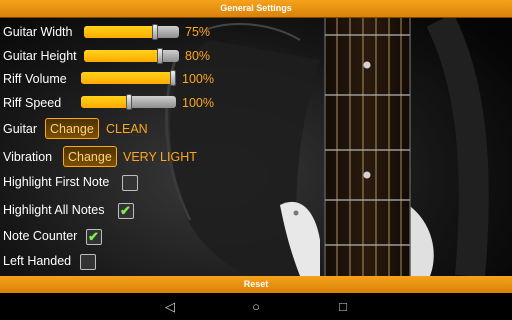  Describe the element at coordinates (343, 307) in the screenshot. I see `recents-icon: □` at that location.